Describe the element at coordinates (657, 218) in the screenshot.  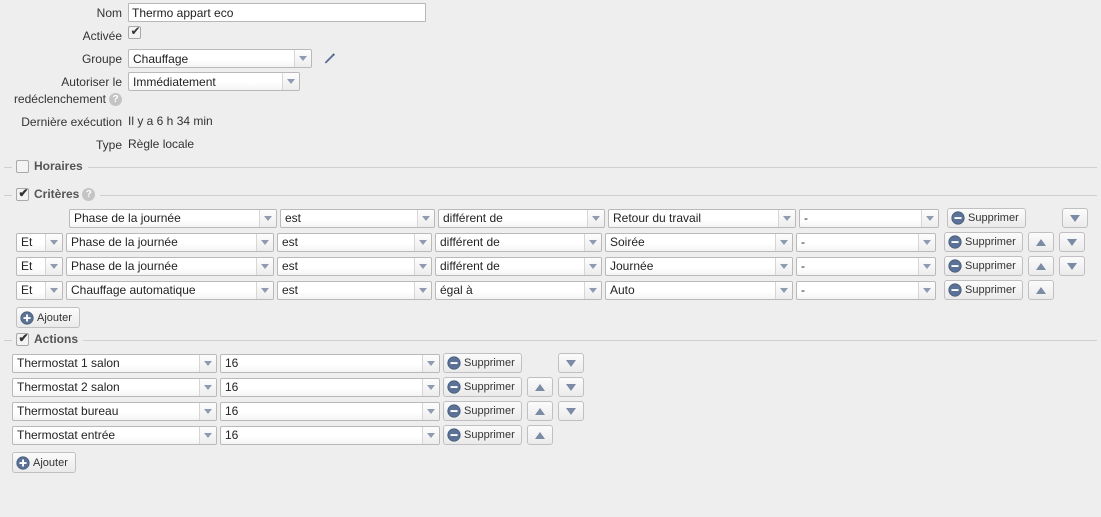
I see `criteria-value-value: Retour du travail` at that location.